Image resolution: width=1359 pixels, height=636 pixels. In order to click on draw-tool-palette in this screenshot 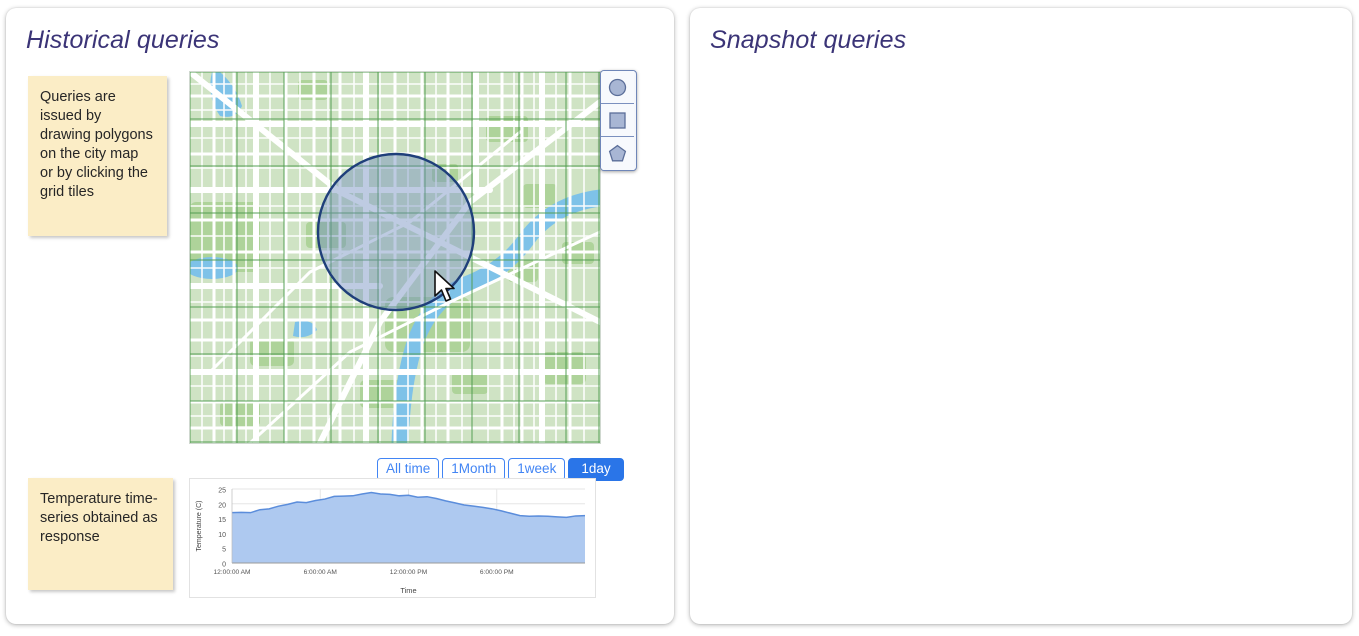, I will do `click(618, 120)`.